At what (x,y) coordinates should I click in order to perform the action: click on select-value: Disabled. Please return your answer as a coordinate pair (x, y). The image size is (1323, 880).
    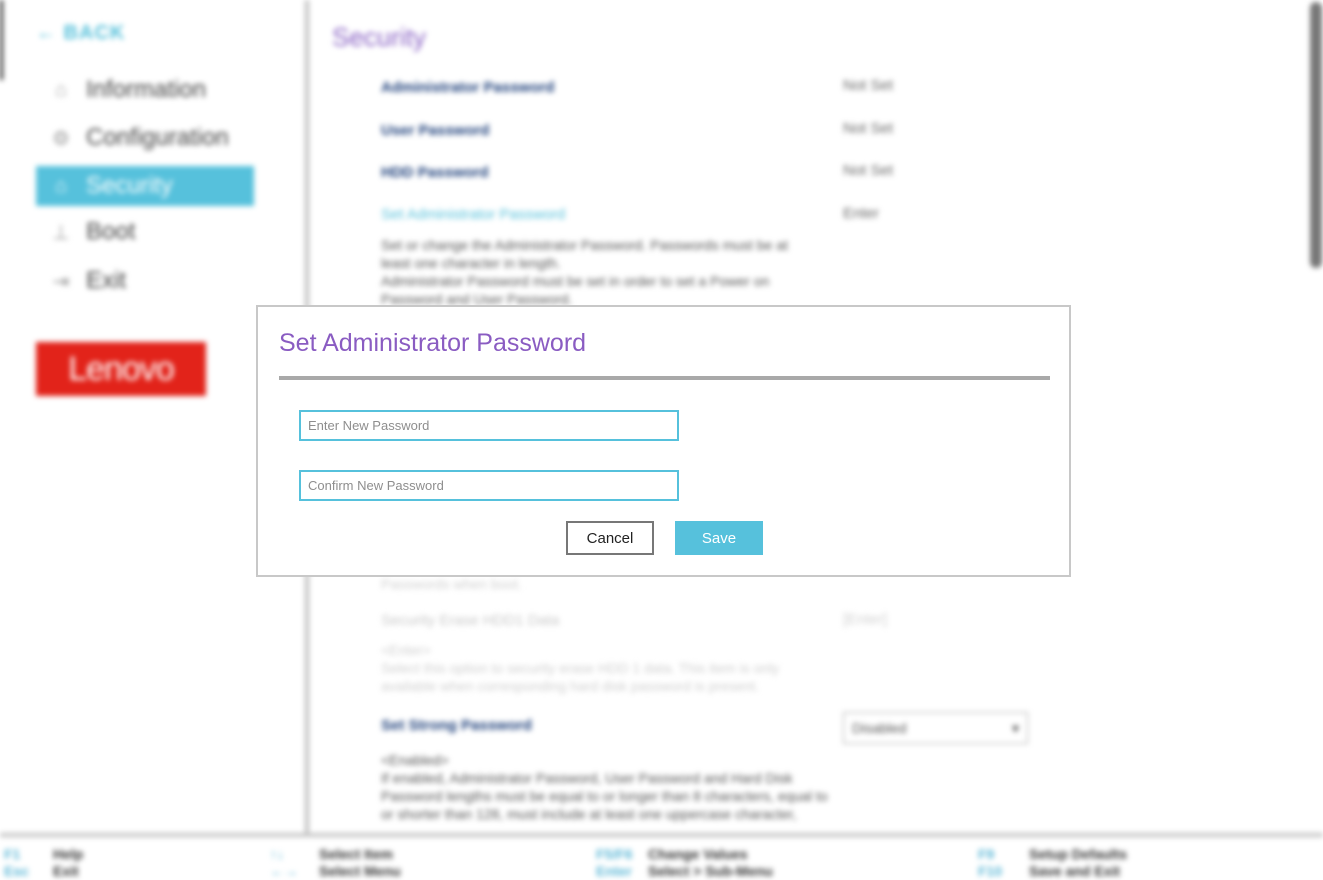
    Looking at the image, I should click on (879, 728).